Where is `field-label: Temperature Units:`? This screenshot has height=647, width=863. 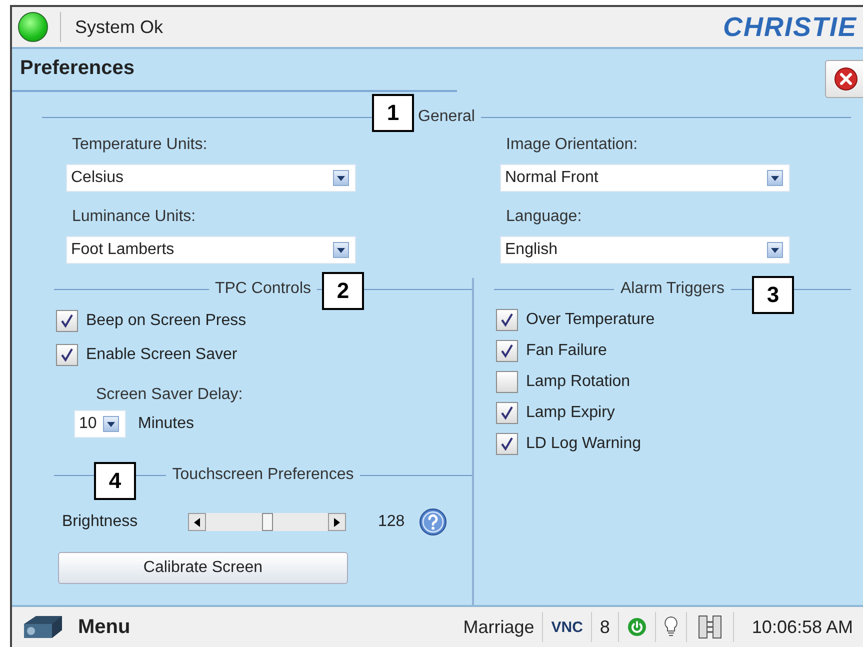 field-label: Temperature Units: is located at coordinates (139, 145).